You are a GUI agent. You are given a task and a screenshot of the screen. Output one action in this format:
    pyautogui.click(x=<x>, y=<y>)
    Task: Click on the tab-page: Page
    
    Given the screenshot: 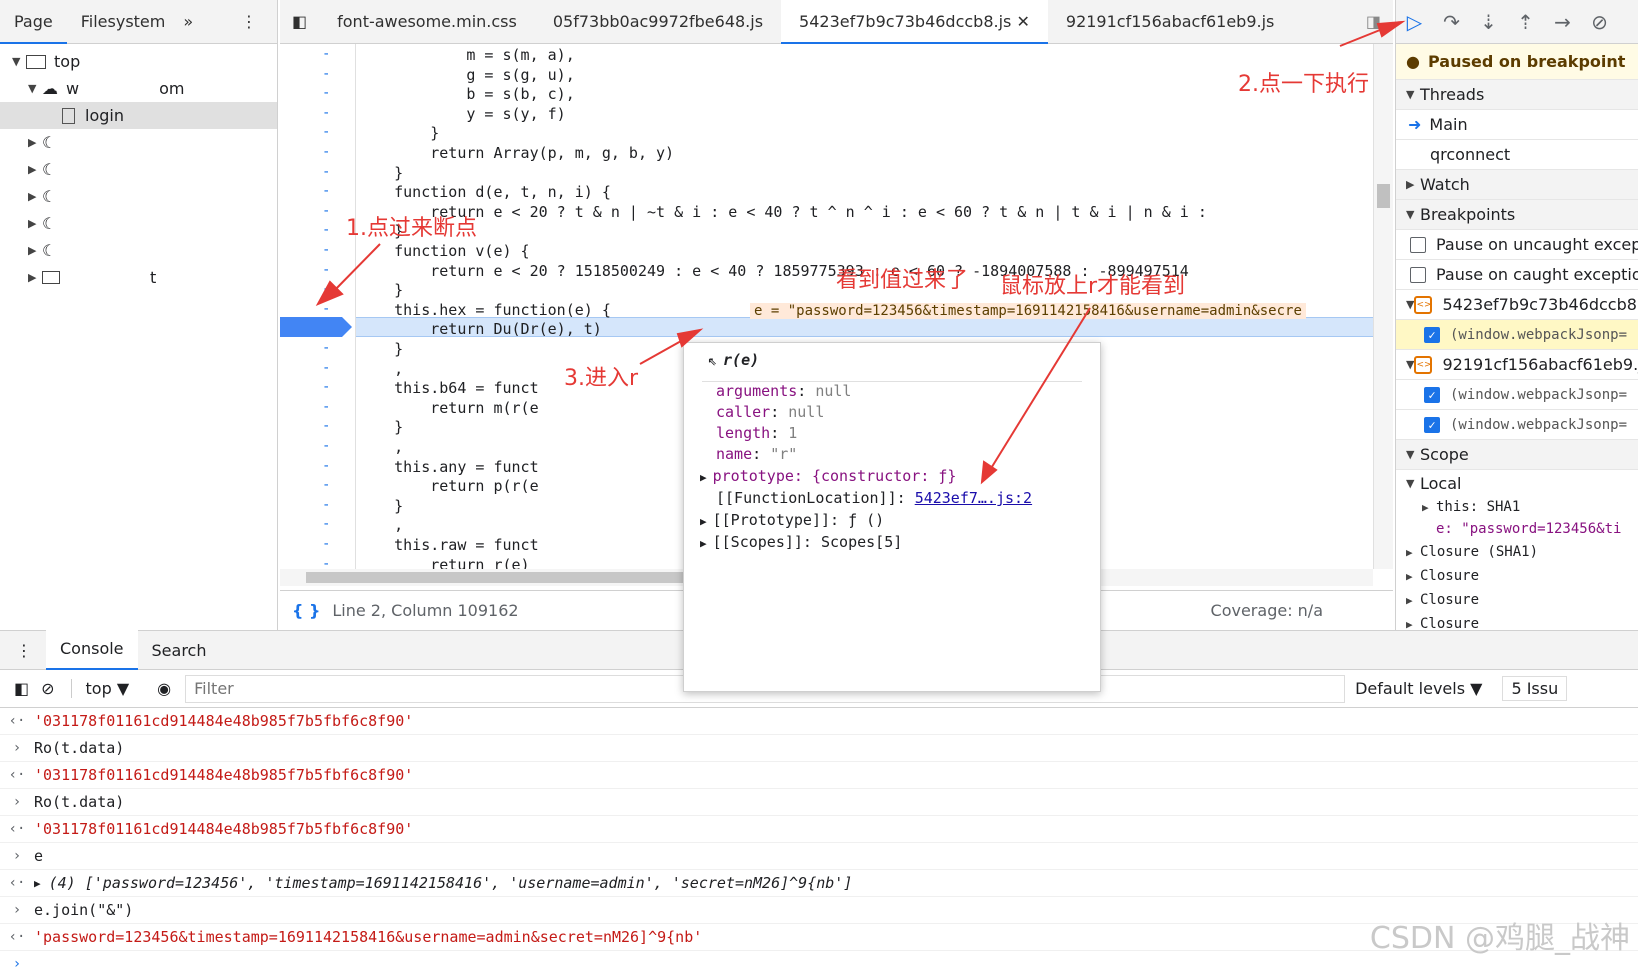 What is the action you would take?
    pyautogui.click(x=33, y=22)
    